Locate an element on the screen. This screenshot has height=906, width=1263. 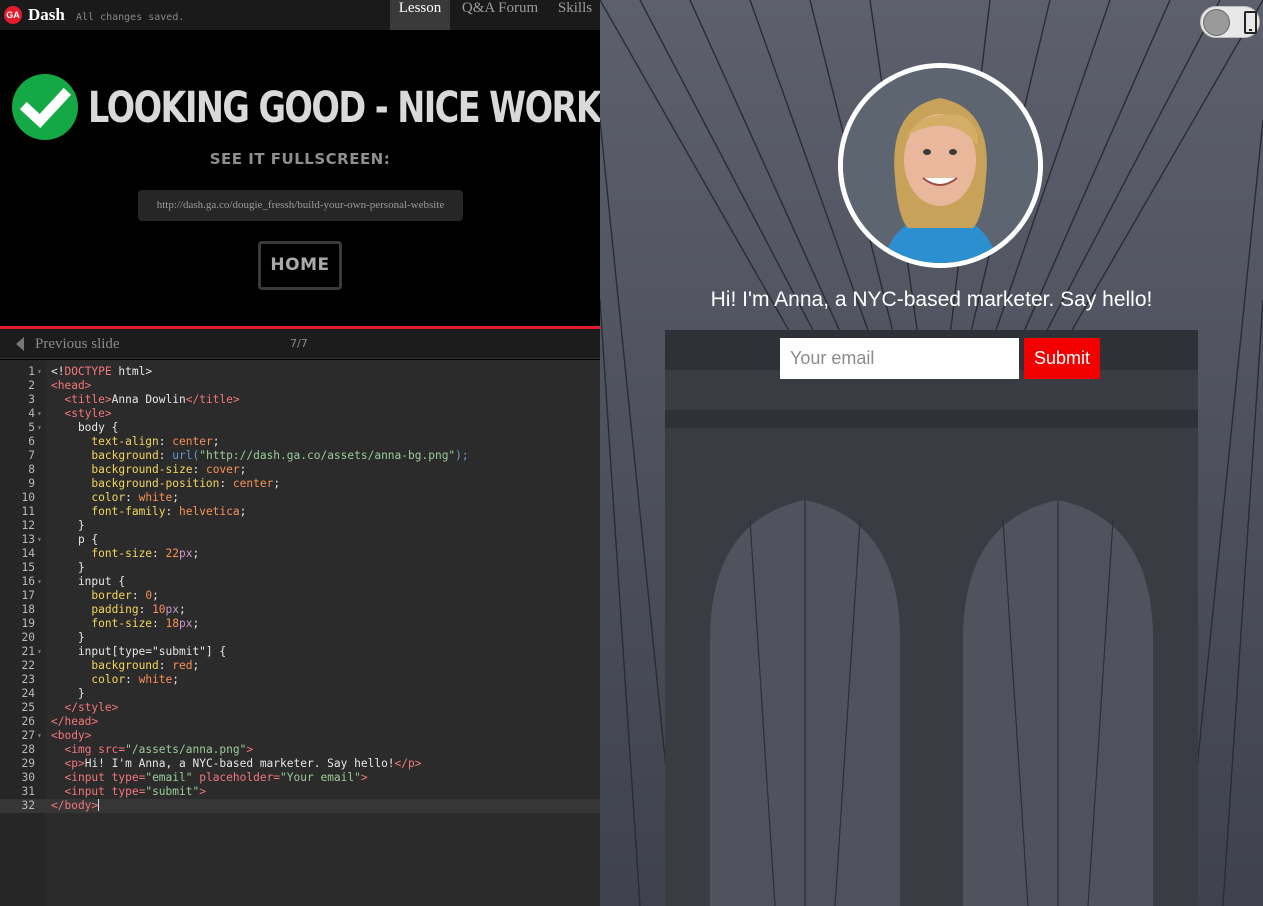
line-number: 2 is located at coordinates (31, 385).